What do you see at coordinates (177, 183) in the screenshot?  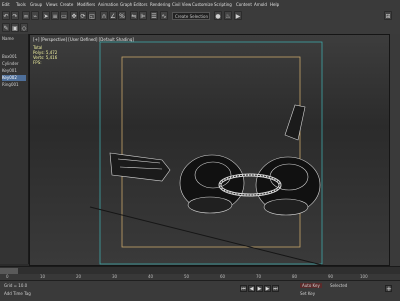 I see `key-left` at bounding box center [177, 183].